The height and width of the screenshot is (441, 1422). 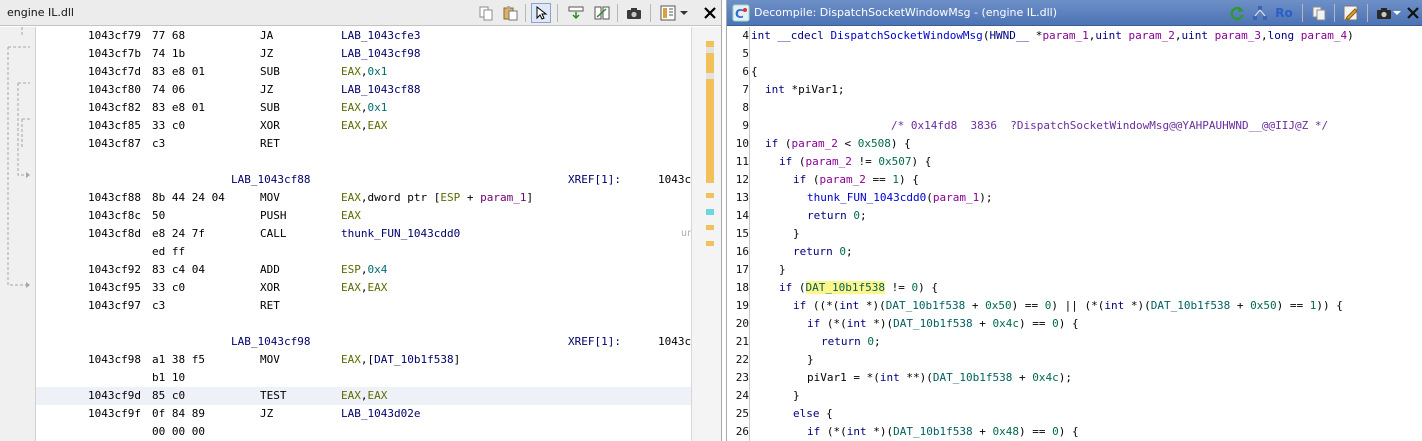 I want to click on listing-title-bar: engine IL.dll, so click(x=360, y=13).